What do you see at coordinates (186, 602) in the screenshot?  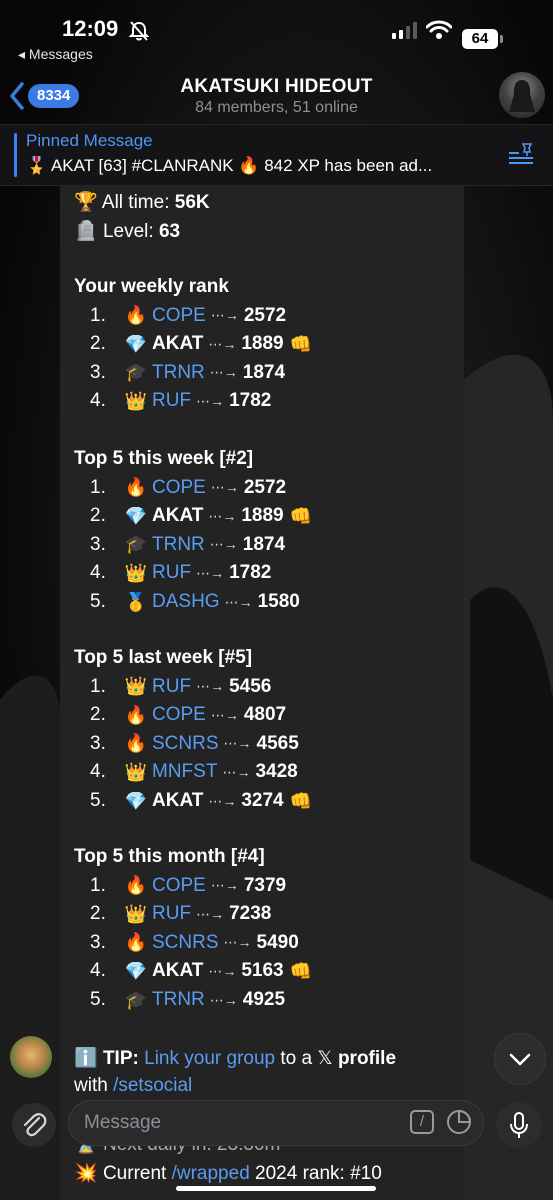 I see `clan-name: DASHG` at bounding box center [186, 602].